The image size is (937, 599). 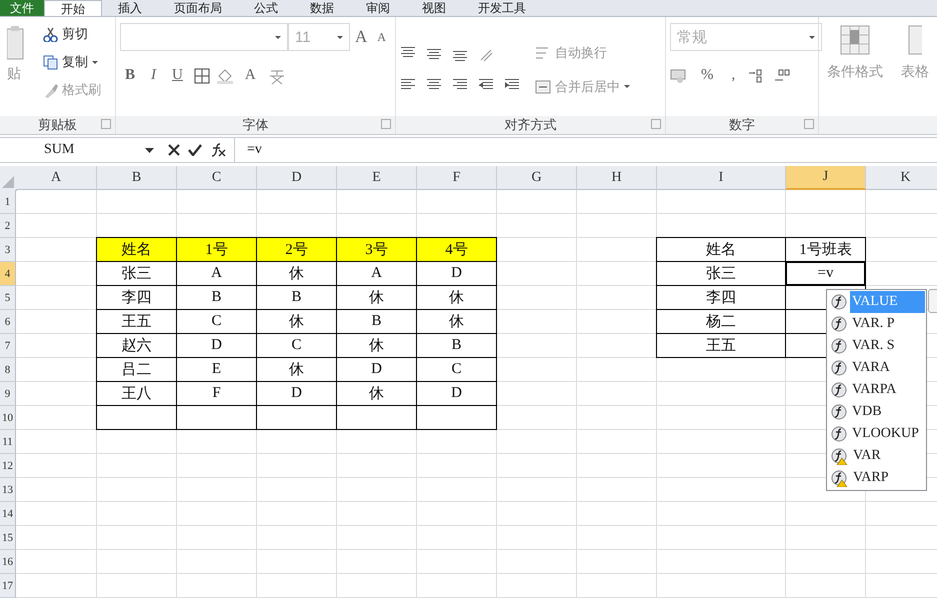 I want to click on formula-input: =v, so click(x=248, y=150).